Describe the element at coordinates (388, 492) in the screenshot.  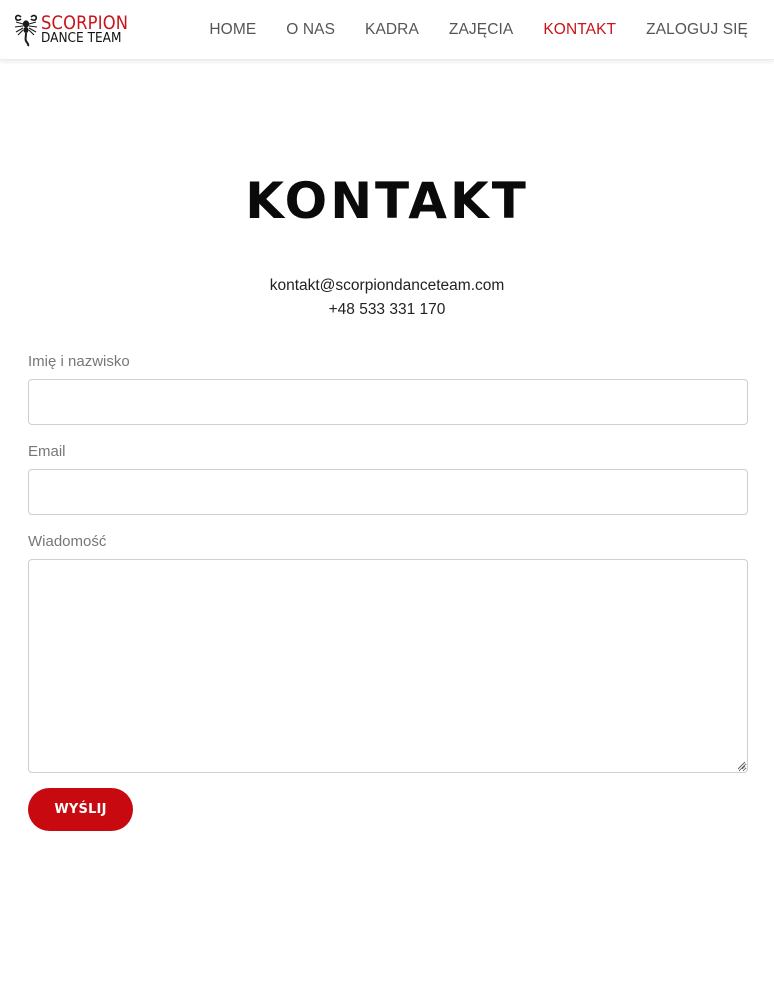
I see `email-input` at that location.